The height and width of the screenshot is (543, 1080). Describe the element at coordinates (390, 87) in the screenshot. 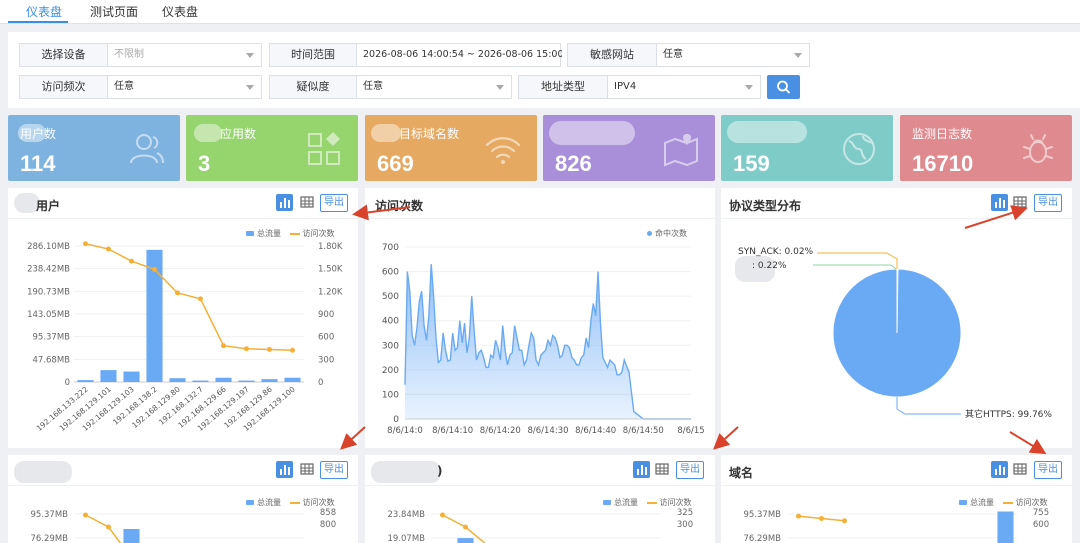

I see `suspicion-select: 疑似度 任意` at that location.